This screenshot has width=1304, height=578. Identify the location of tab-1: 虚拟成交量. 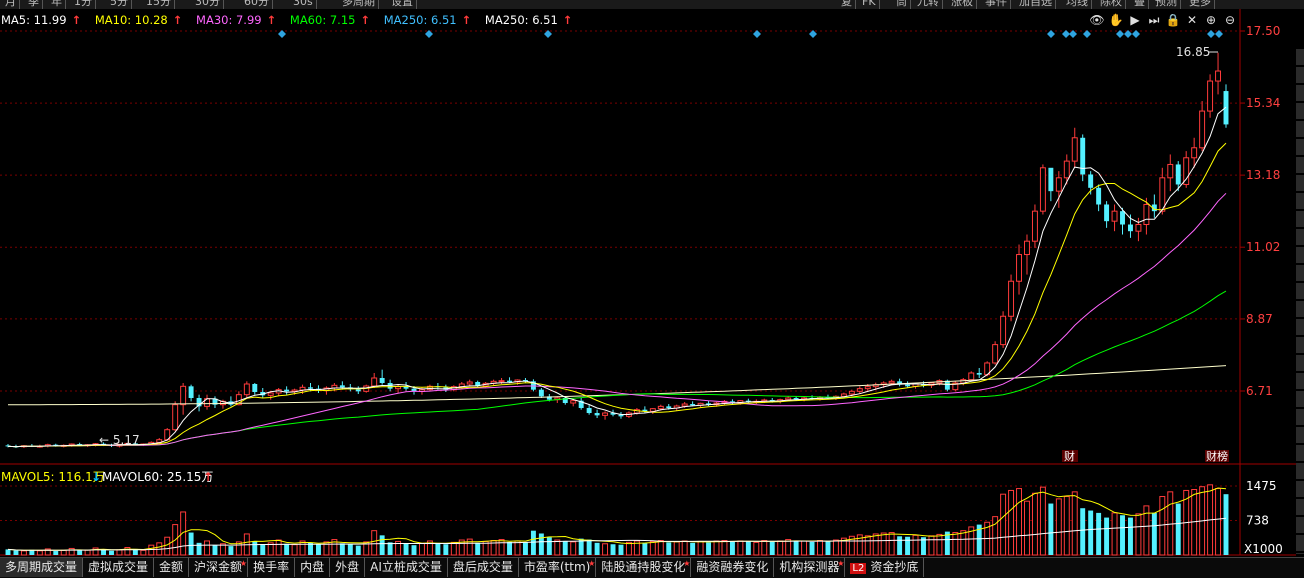
(119, 567).